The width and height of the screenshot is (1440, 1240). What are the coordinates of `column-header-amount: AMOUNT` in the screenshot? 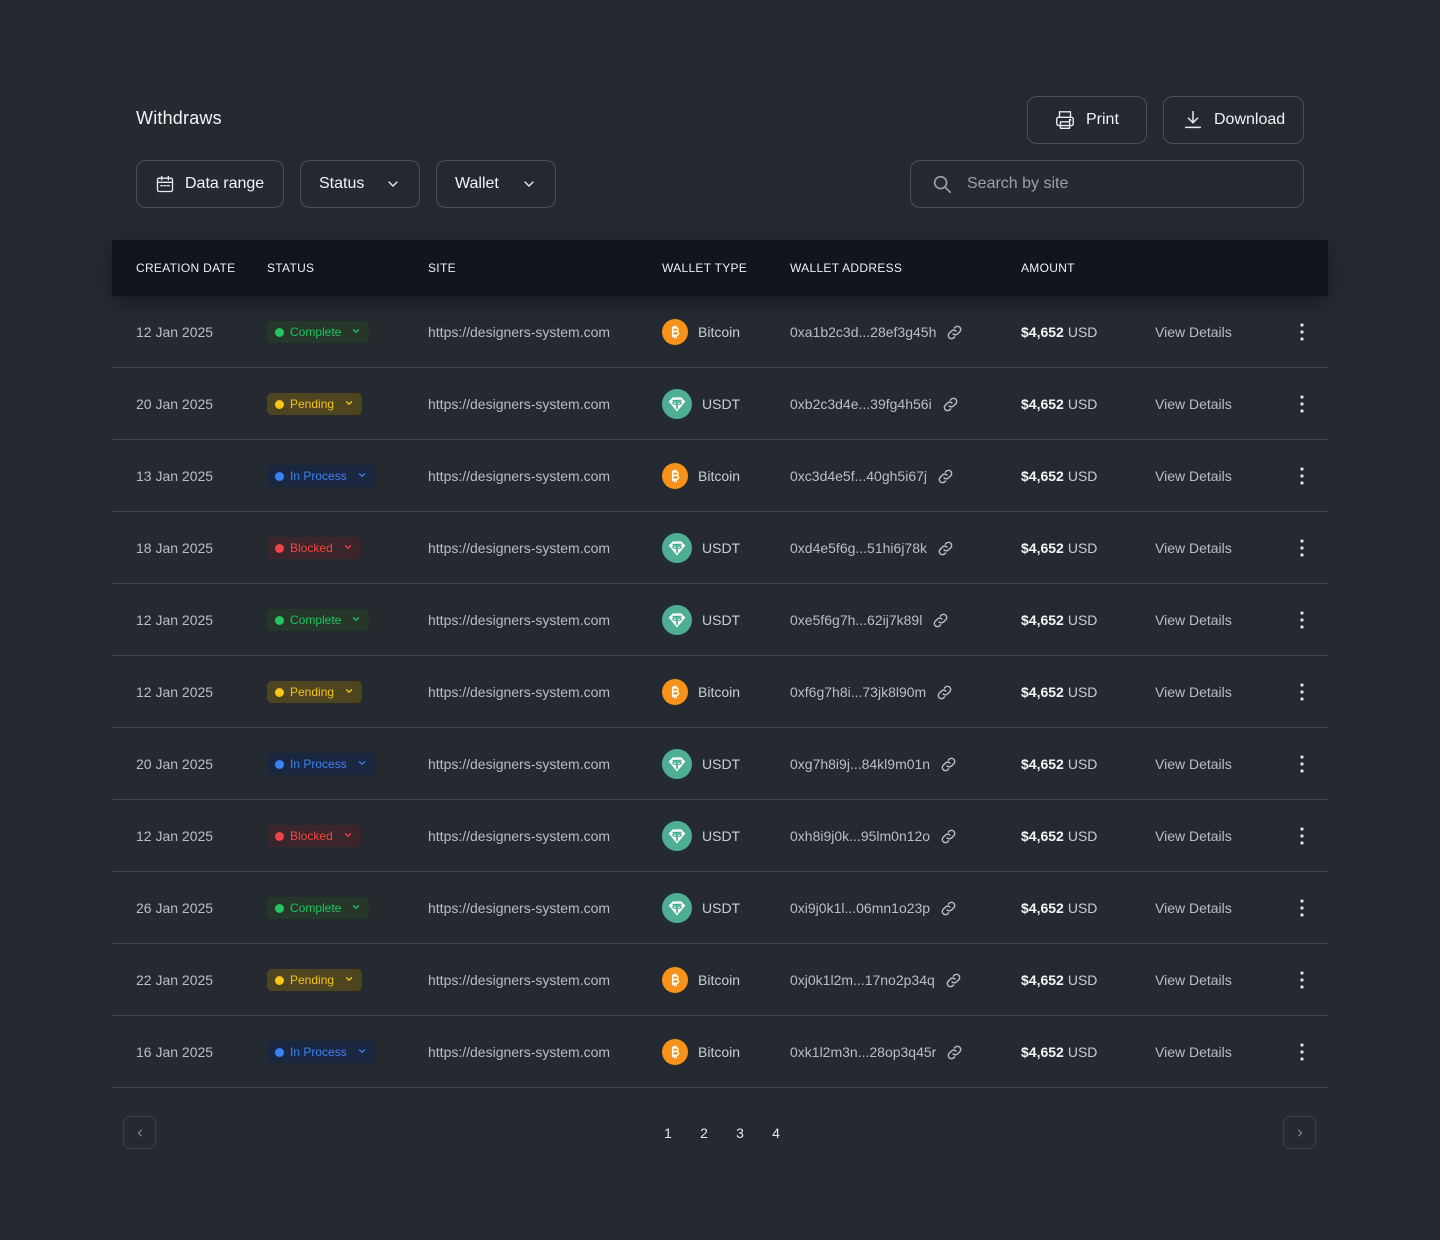 It's located at (1048, 268).